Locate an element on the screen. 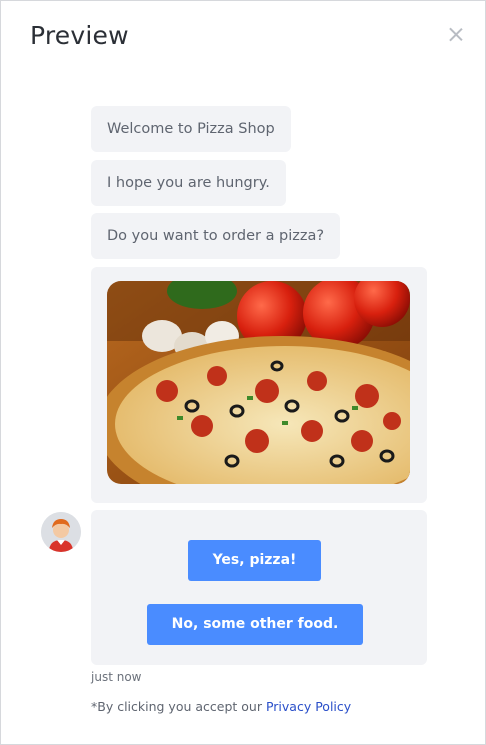 This screenshot has height=745, width=486. message-bubble: I hope you are hungry. is located at coordinates (188, 183).